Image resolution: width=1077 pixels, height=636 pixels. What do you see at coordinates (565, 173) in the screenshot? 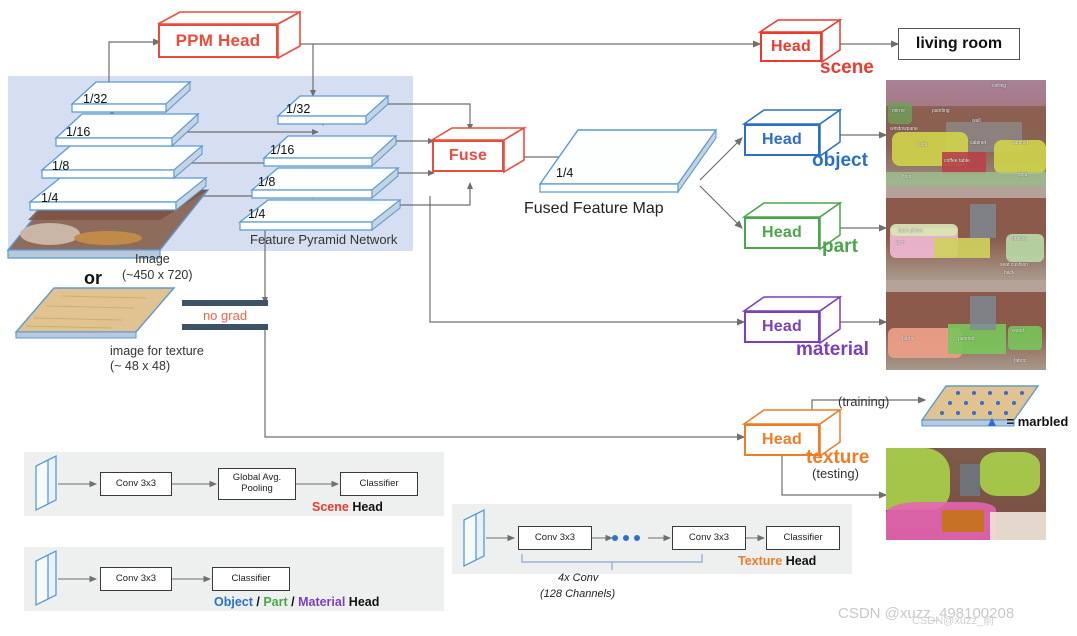
I see `fused-map-ratio: 1/4` at bounding box center [565, 173].